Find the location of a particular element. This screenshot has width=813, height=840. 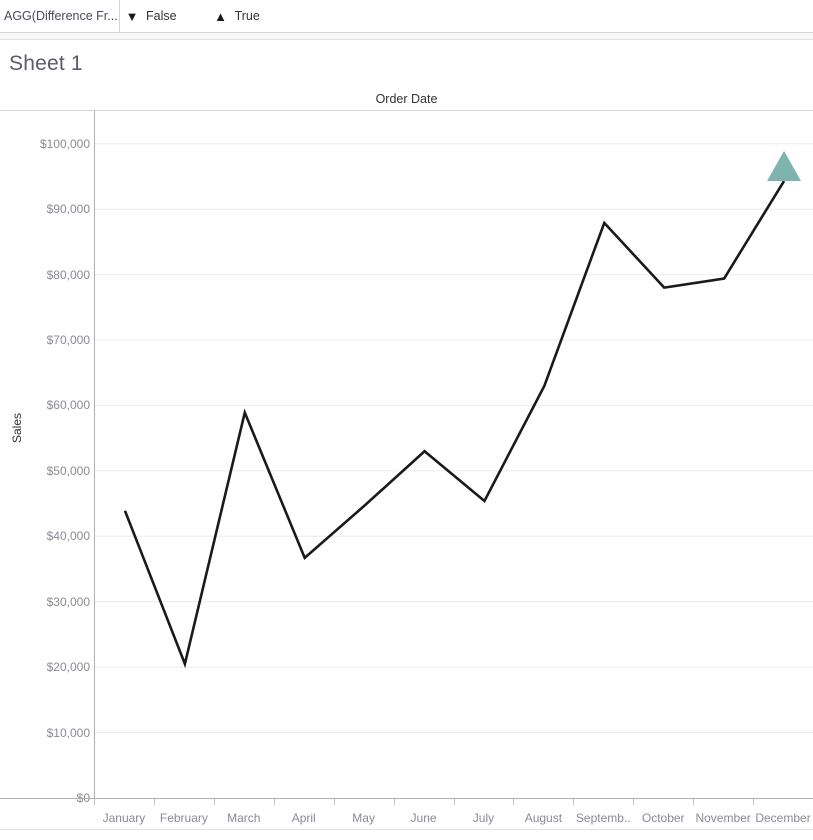

y-tick-label: $90,000 is located at coordinates (68, 209).